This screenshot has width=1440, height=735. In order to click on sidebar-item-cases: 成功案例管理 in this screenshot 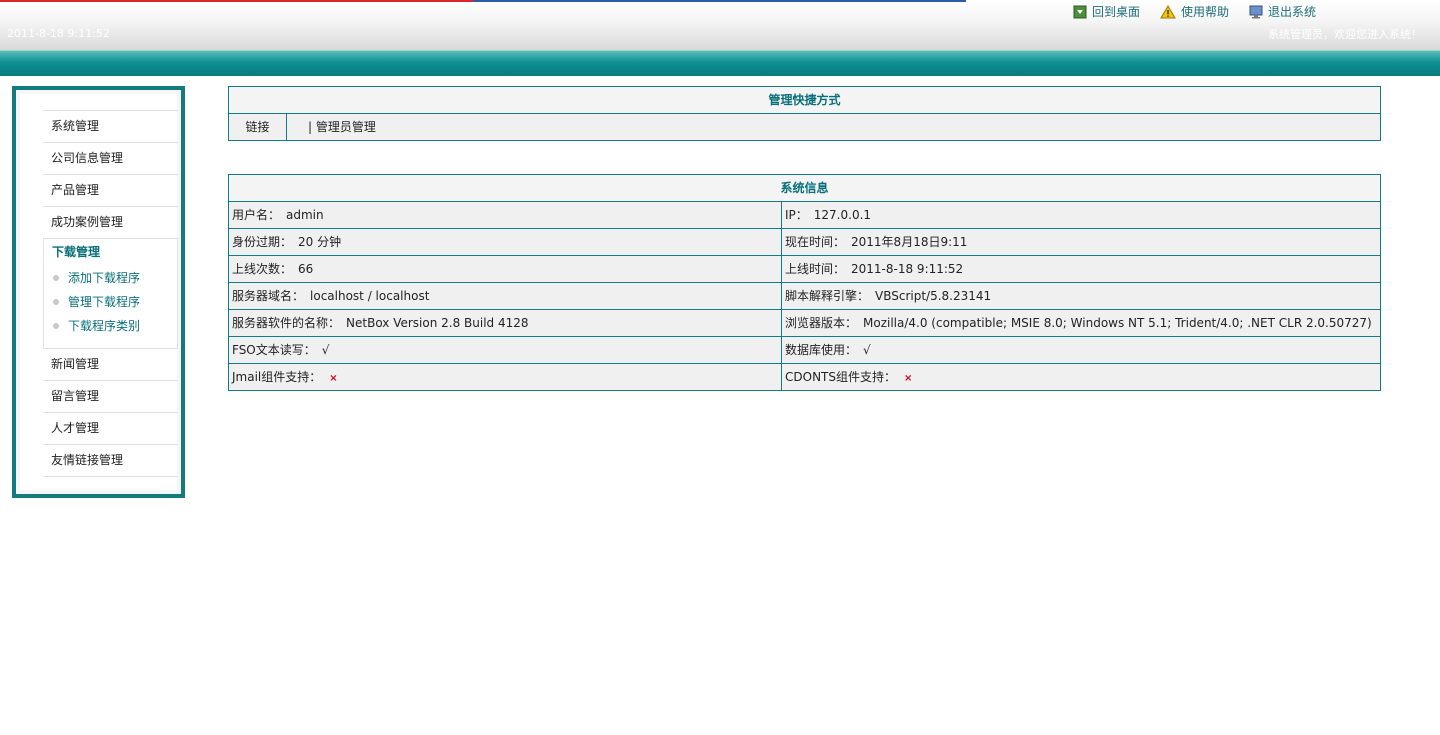, I will do `click(110, 222)`.